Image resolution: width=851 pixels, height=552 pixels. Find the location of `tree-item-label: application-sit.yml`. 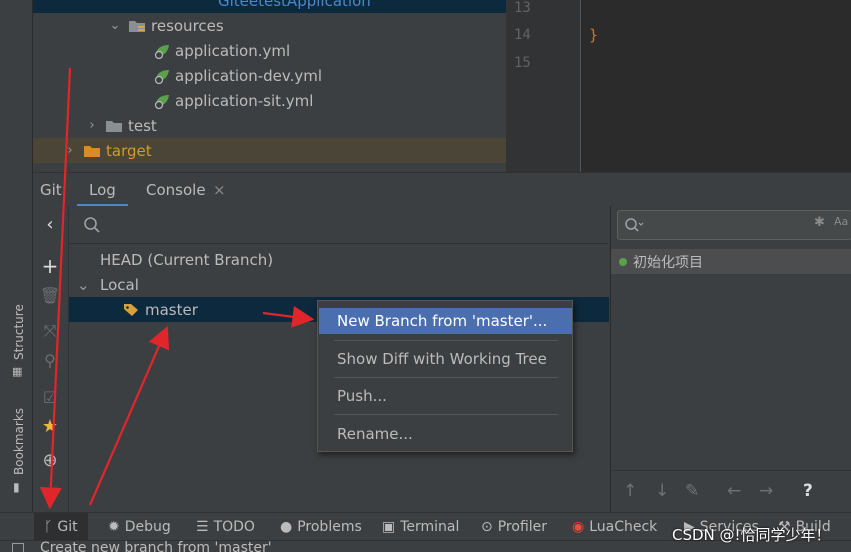

tree-item-label: application-sit.yml is located at coordinates (244, 100).